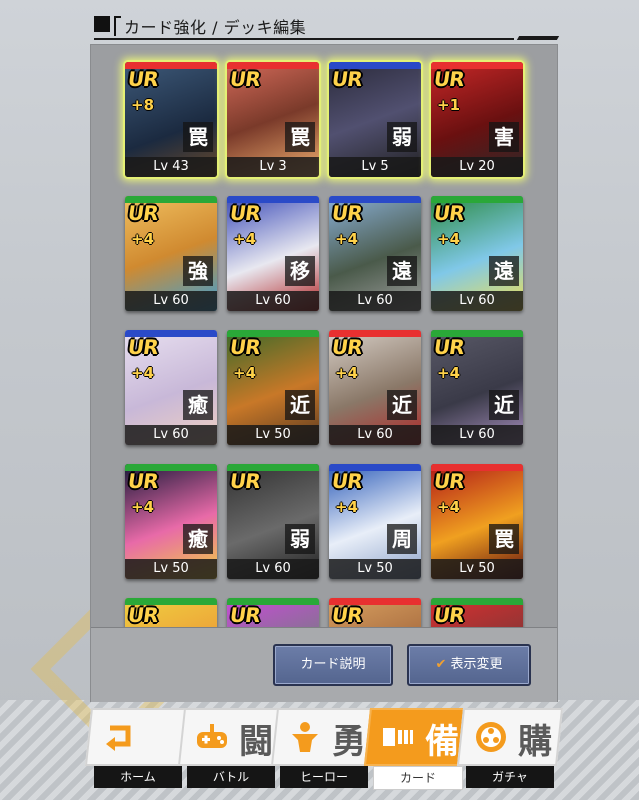  What do you see at coordinates (510, 777) in the screenshot?
I see `nav-tab-label: ガチャ` at bounding box center [510, 777].